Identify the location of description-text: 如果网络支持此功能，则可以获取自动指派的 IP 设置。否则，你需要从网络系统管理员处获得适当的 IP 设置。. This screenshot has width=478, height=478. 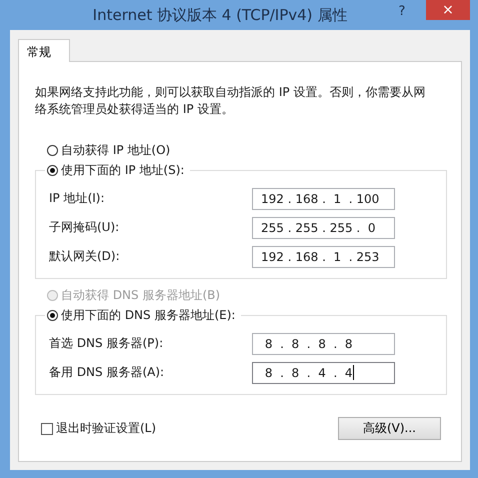
(230, 101).